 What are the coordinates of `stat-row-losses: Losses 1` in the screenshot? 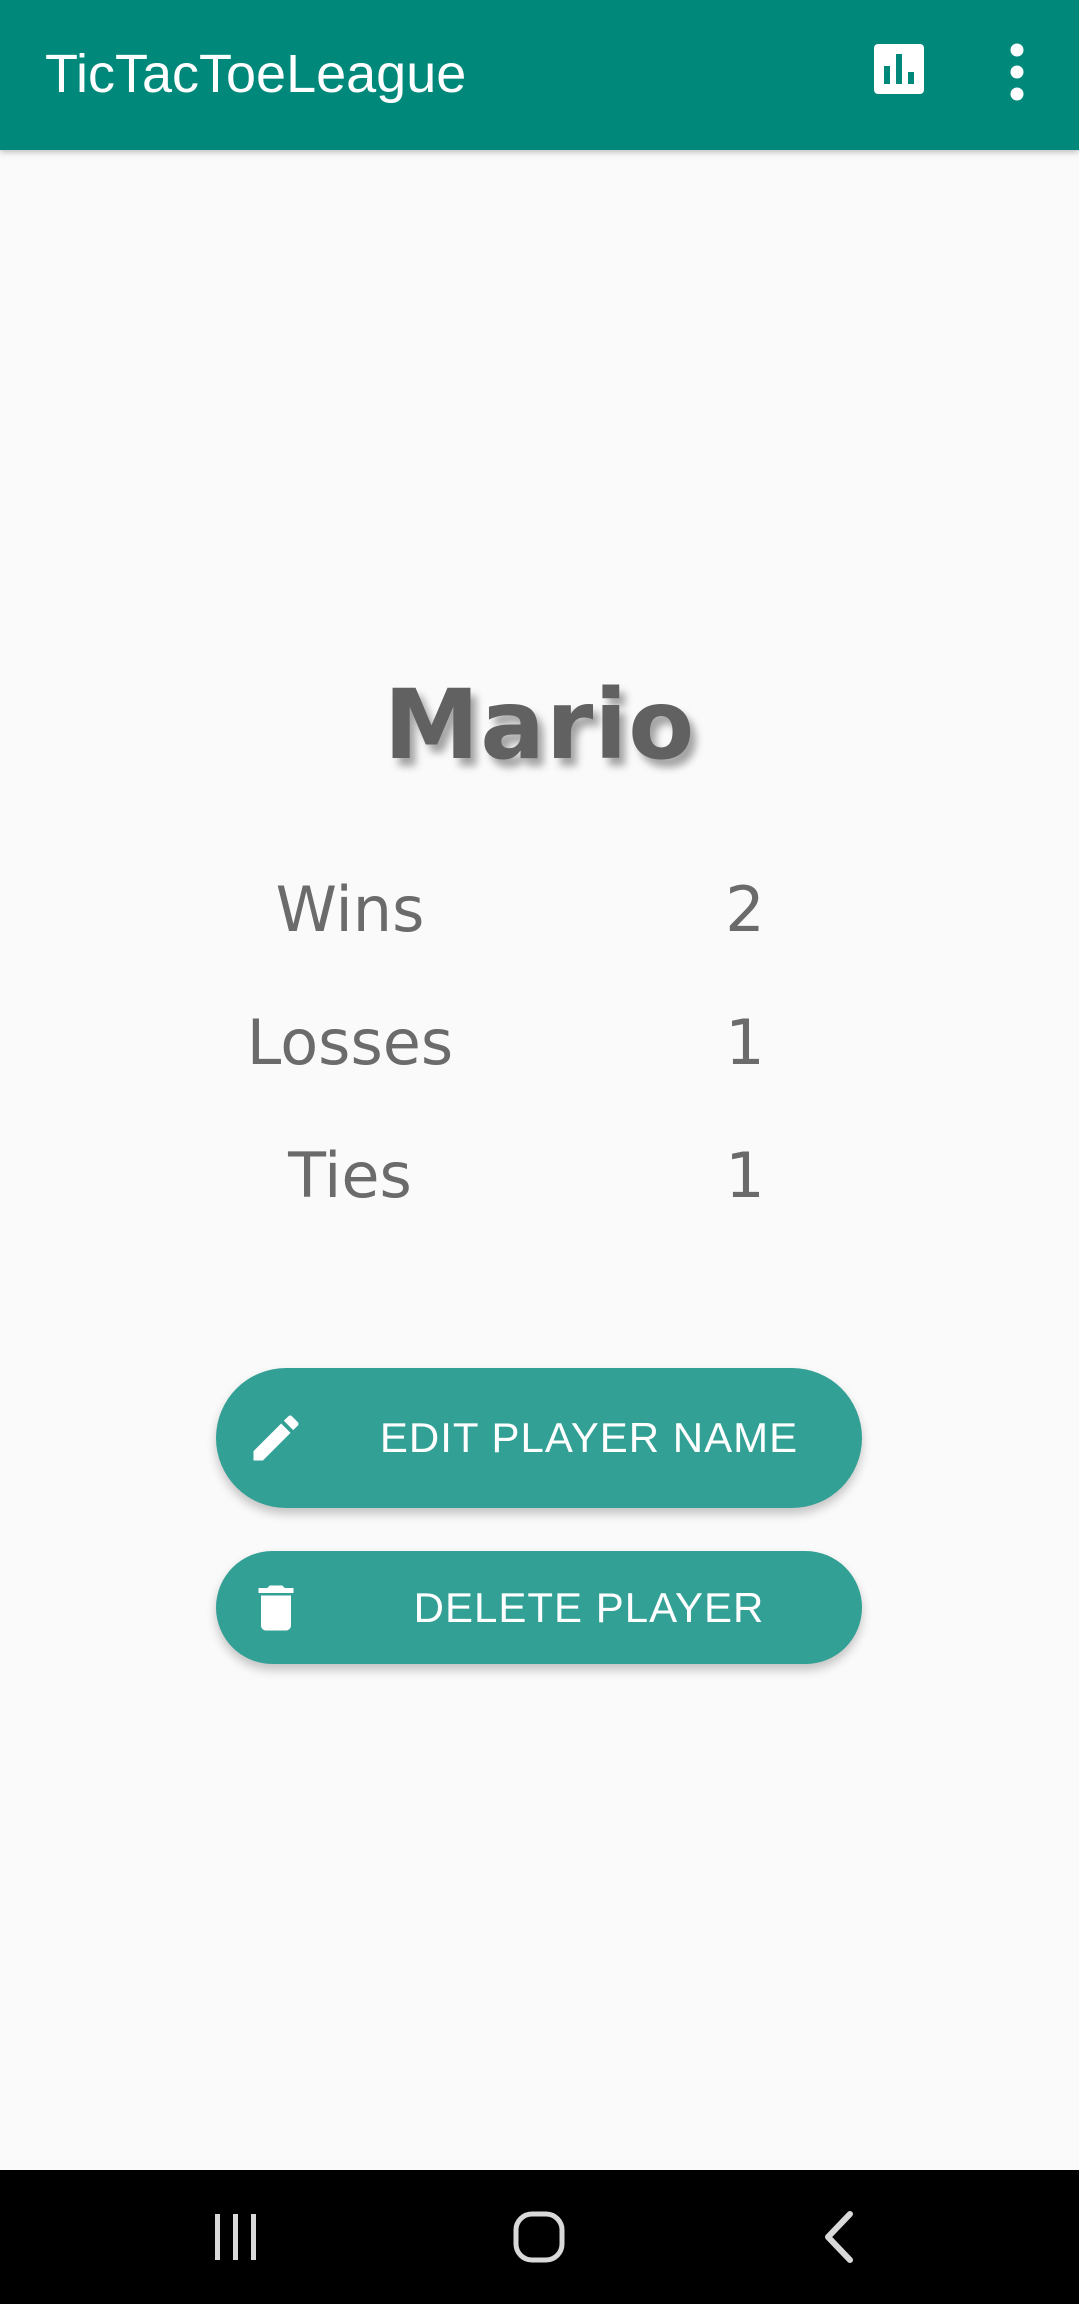 It's located at (539, 1043).